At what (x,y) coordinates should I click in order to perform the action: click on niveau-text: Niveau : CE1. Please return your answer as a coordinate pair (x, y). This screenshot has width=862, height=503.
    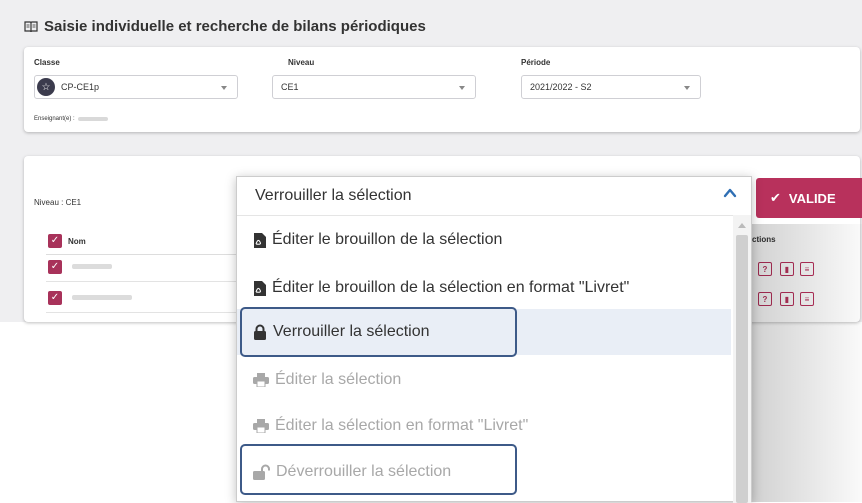
    Looking at the image, I should click on (58, 202).